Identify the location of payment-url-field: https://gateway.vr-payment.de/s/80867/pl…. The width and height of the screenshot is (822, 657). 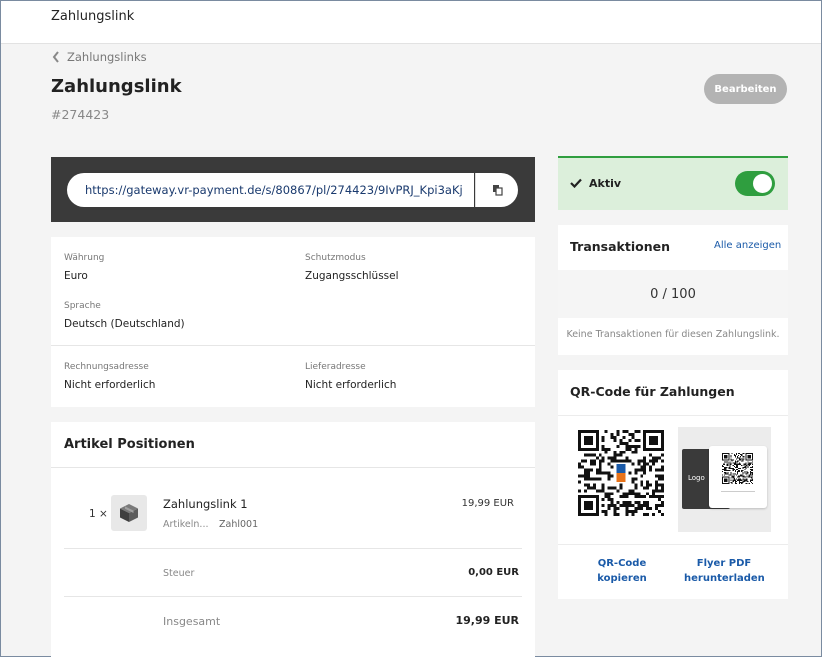
(270, 190).